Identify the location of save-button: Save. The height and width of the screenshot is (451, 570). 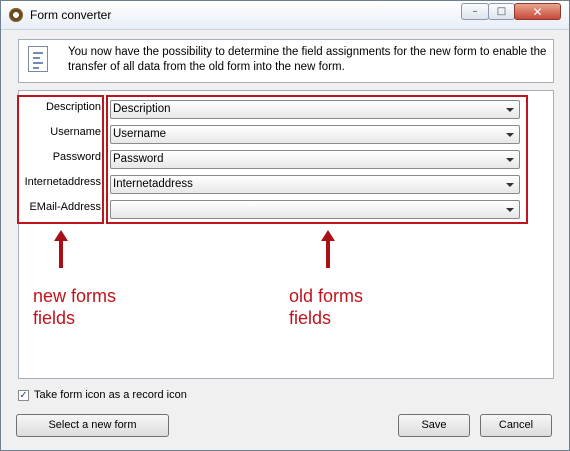
(434, 425).